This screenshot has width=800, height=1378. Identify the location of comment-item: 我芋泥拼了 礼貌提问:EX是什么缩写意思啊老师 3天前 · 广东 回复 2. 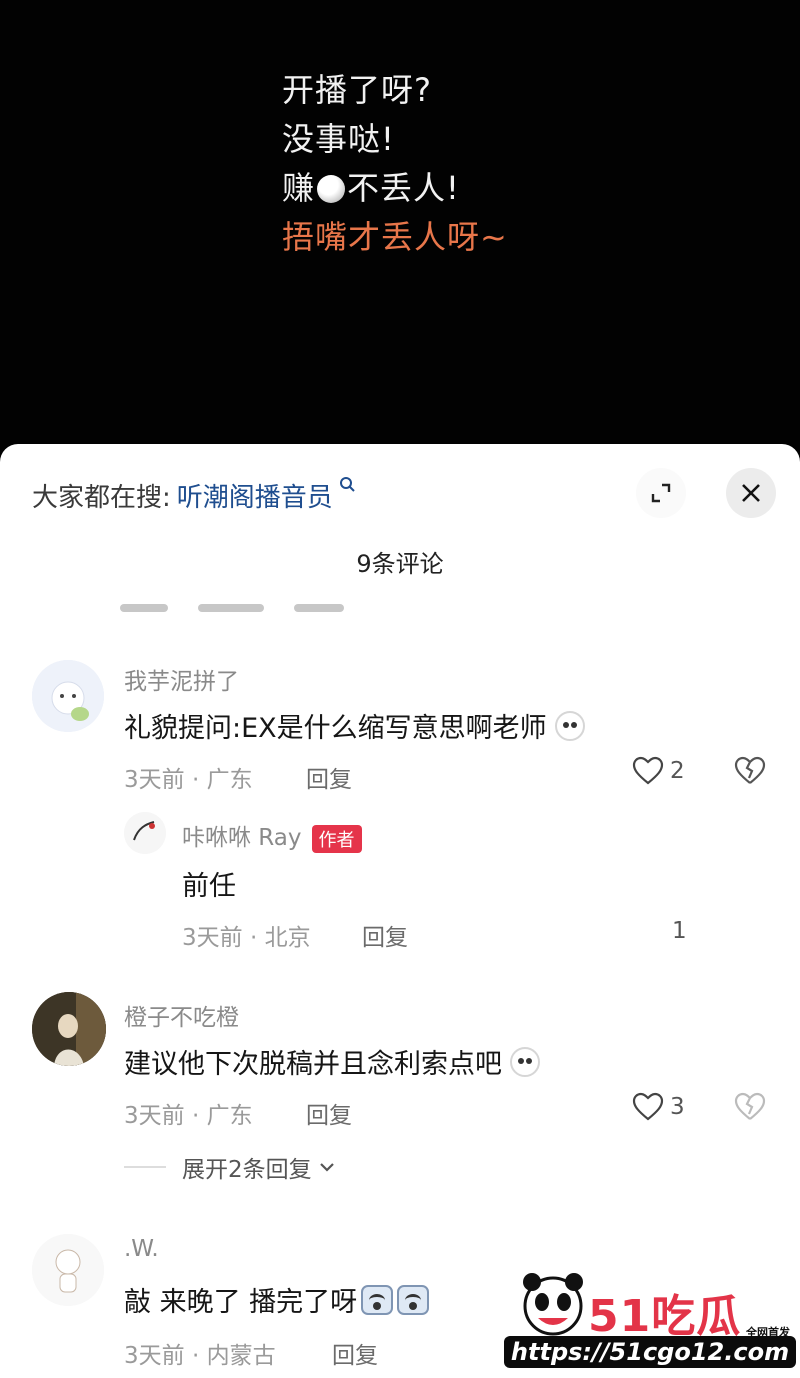
(400, 734).